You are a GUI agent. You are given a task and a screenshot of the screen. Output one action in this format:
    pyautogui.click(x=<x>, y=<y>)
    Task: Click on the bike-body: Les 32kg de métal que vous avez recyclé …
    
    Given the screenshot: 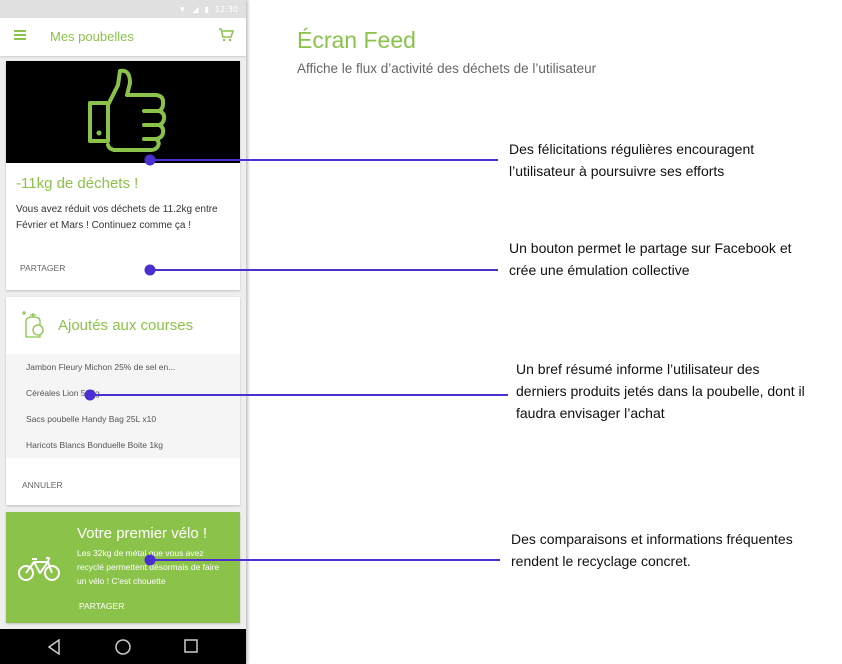 What is the action you would take?
    pyautogui.click(x=148, y=567)
    